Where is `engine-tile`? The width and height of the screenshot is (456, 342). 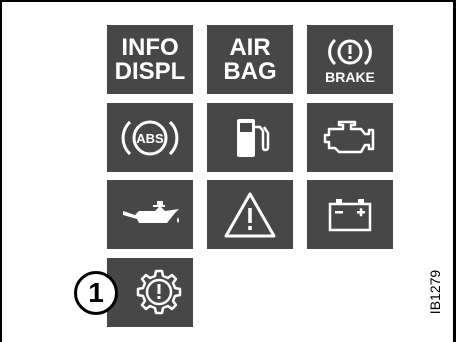
engine-tile is located at coordinates (350, 137).